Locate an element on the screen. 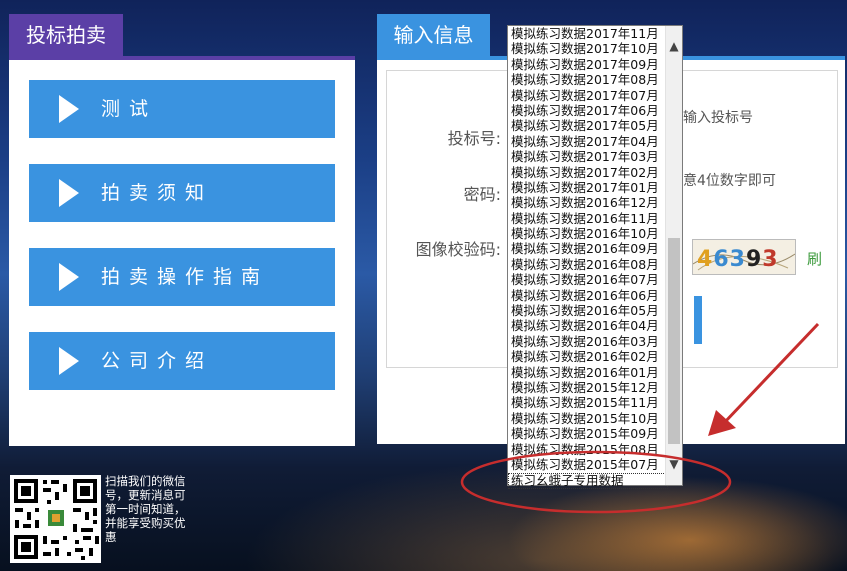 Image resolution: width=847 pixels, height=571 pixels. auction-tab-title: 投标拍卖 is located at coordinates (66, 35).